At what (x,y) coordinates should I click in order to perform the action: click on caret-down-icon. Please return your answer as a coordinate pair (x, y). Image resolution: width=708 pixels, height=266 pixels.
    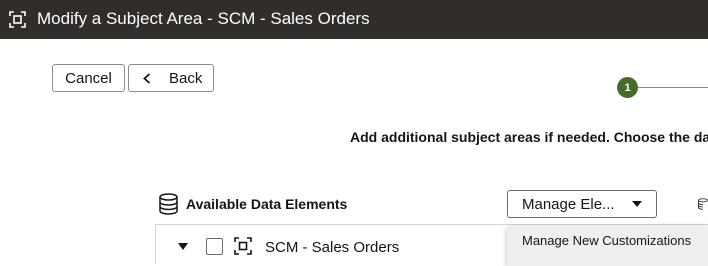
    Looking at the image, I should click on (637, 204).